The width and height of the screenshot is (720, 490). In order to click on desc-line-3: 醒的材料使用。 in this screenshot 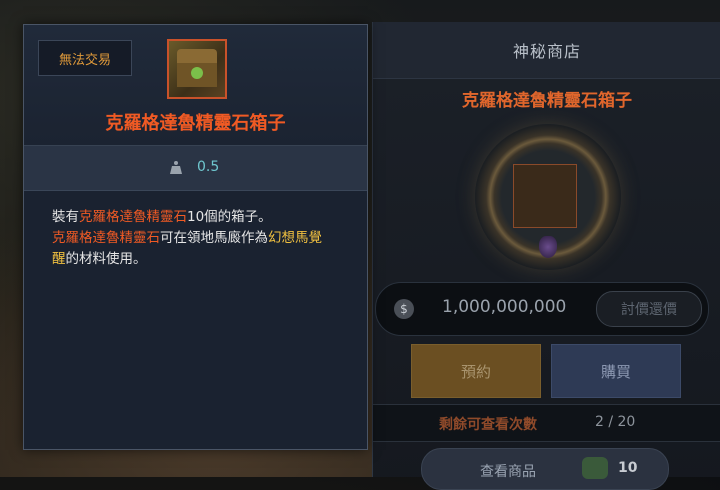, I will do `click(202, 259)`.